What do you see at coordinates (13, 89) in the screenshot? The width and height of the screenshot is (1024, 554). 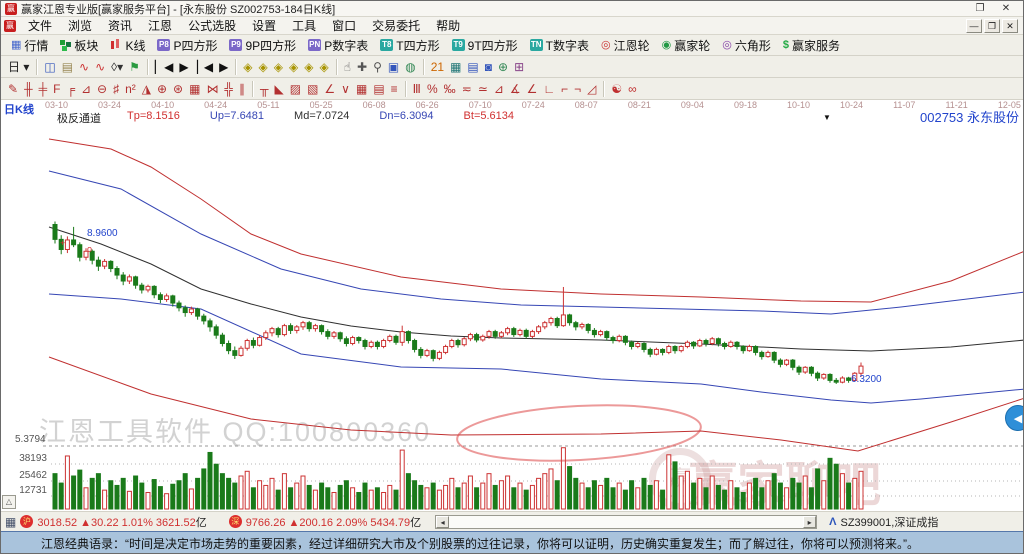 I see `draw-tool-icon: ✎` at bounding box center [13, 89].